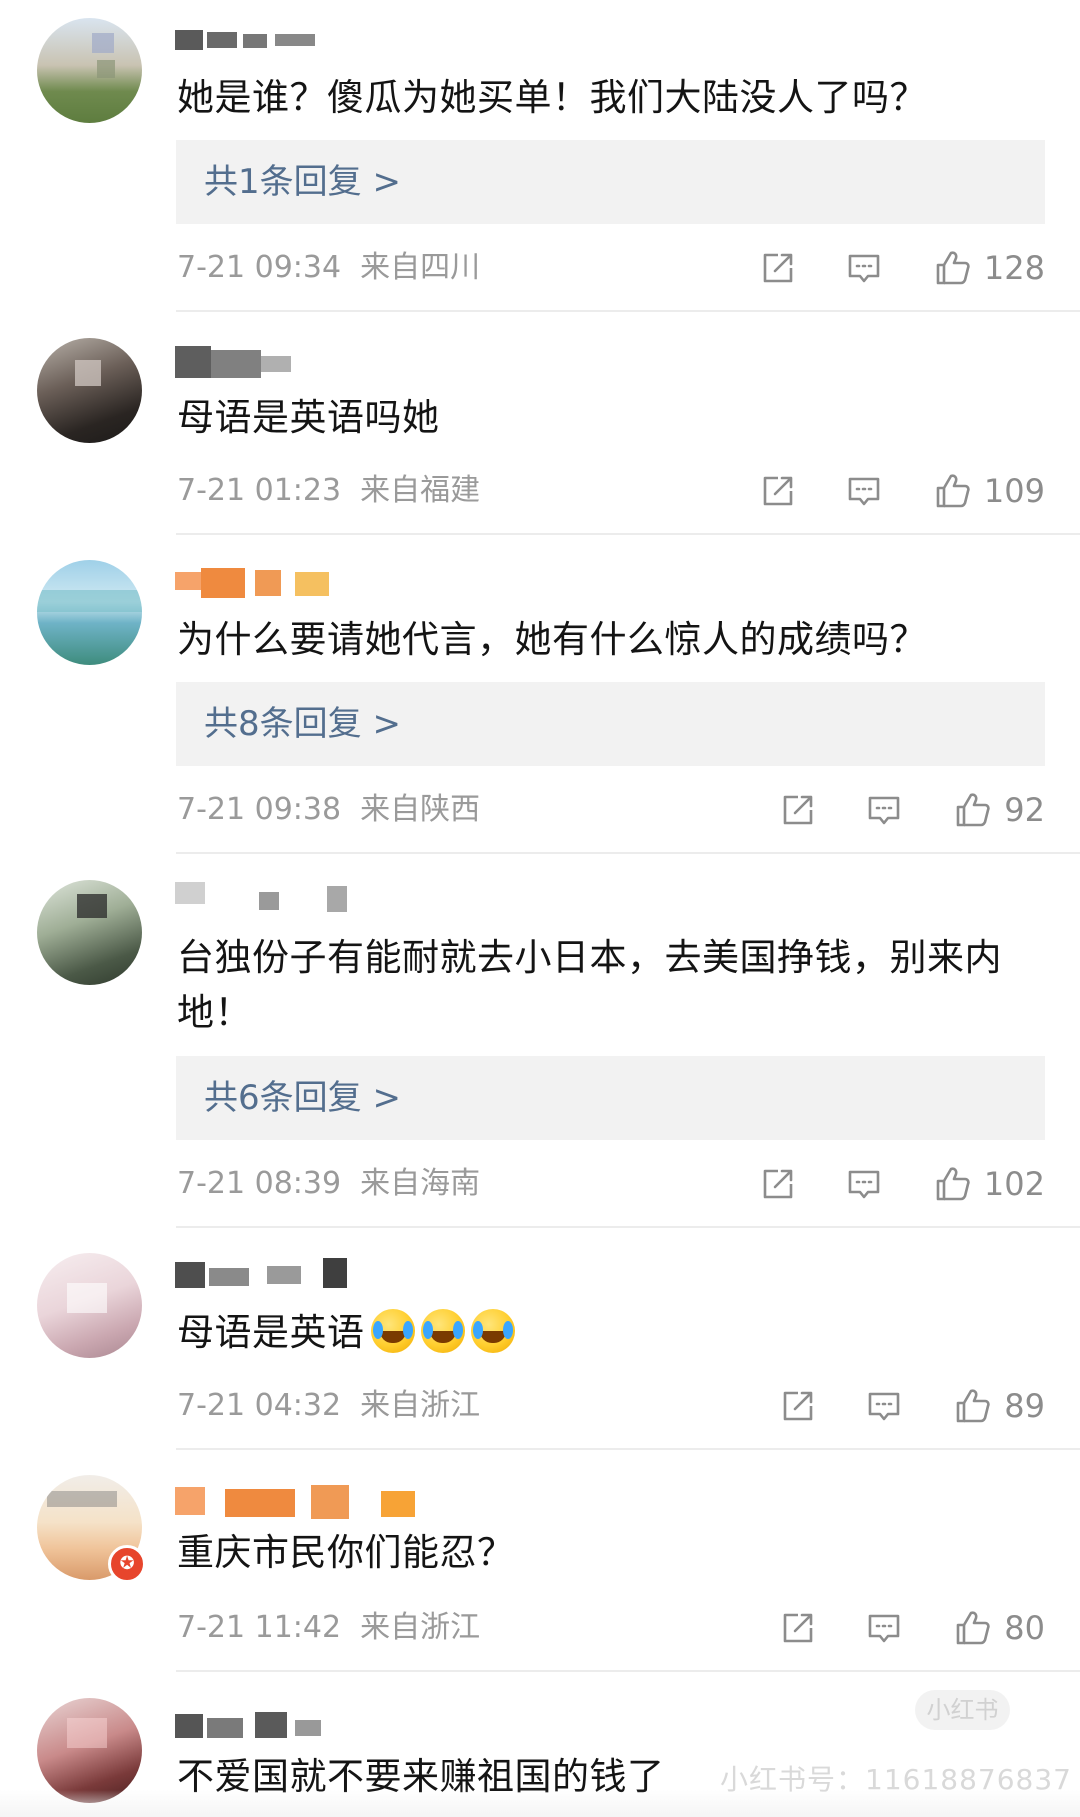  Describe the element at coordinates (998, 1406) in the screenshot. I see `like-button: 89` at that location.